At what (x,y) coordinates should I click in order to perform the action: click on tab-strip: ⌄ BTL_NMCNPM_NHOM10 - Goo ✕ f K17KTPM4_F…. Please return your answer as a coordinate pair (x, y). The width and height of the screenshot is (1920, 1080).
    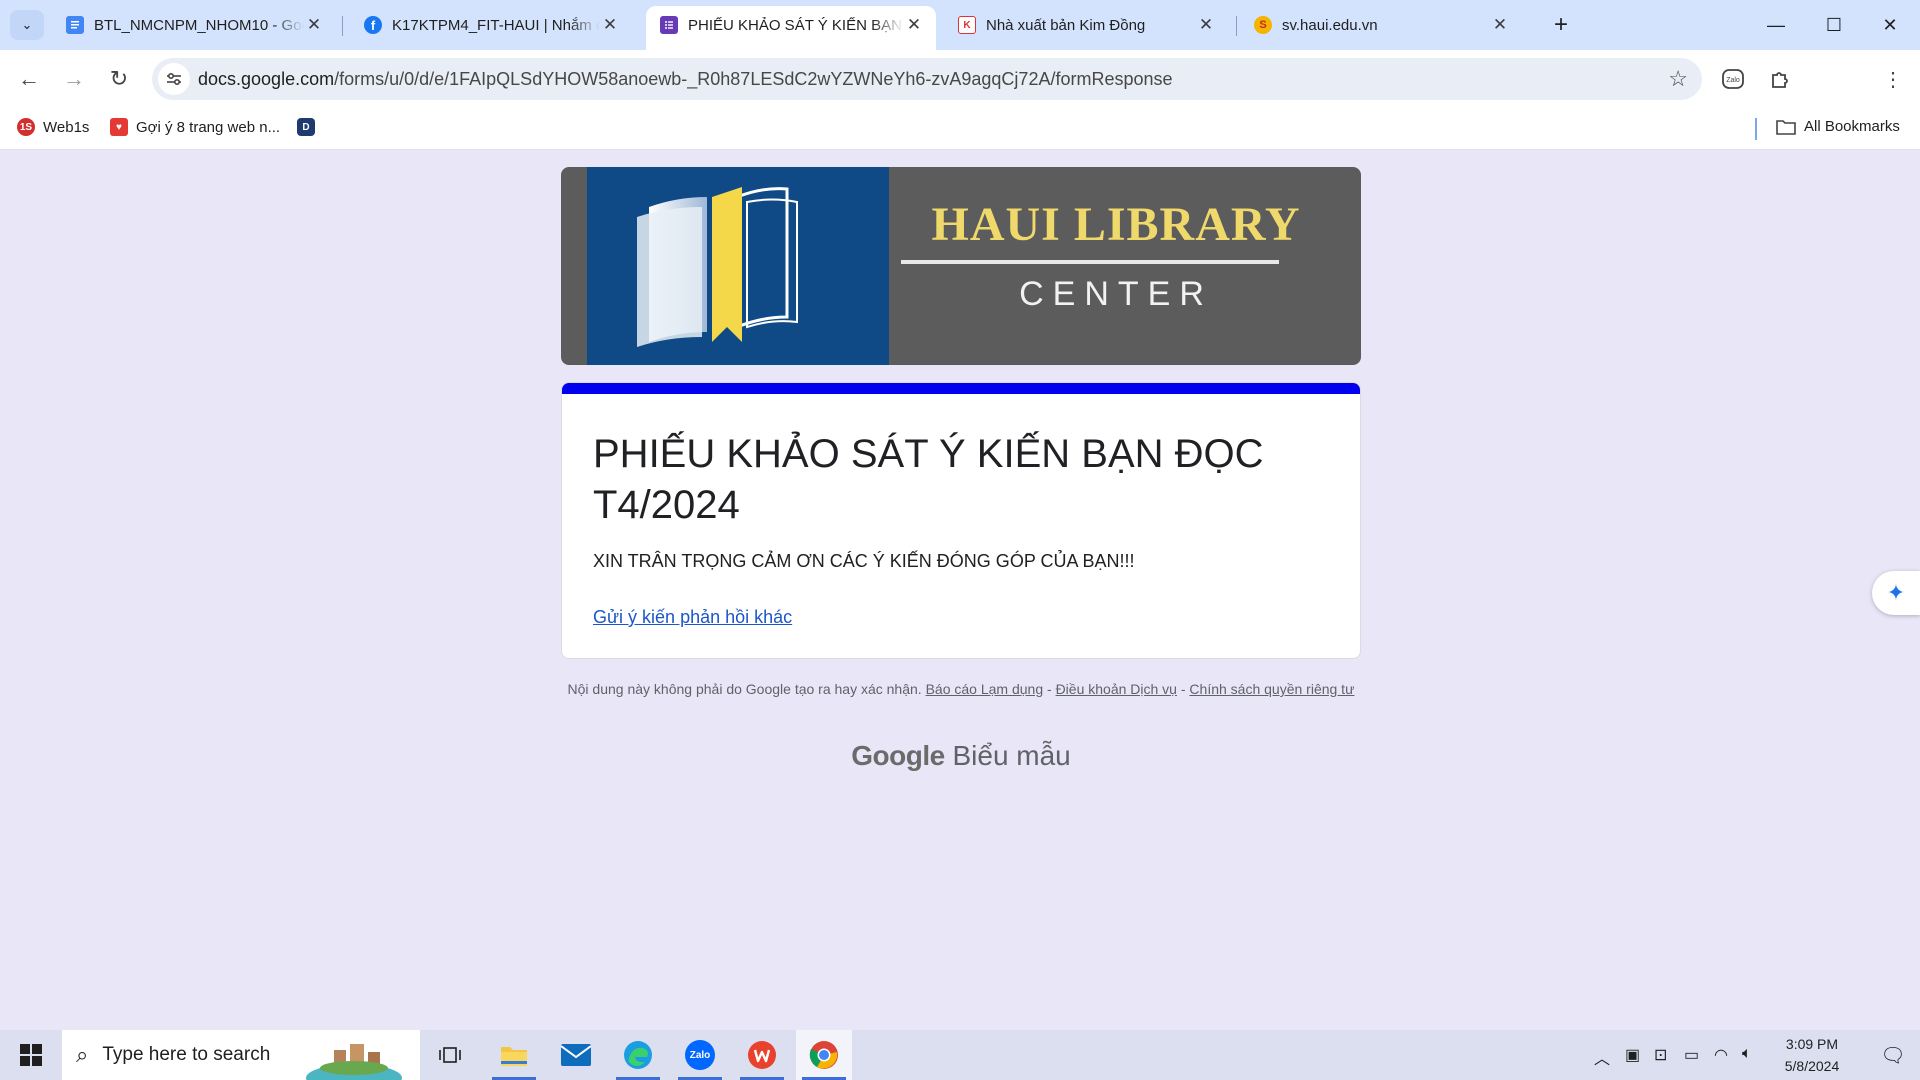
    Looking at the image, I should click on (960, 25).